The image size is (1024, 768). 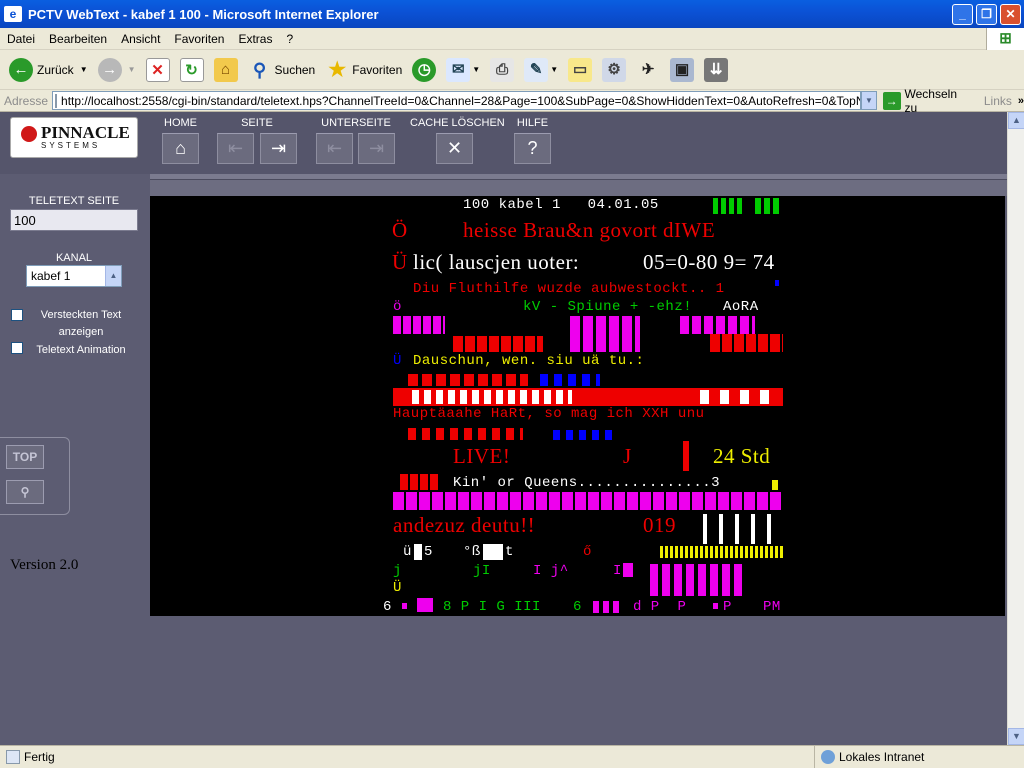 I want to click on hidden-text-line1: Versteckten Text, so click(x=81, y=315).